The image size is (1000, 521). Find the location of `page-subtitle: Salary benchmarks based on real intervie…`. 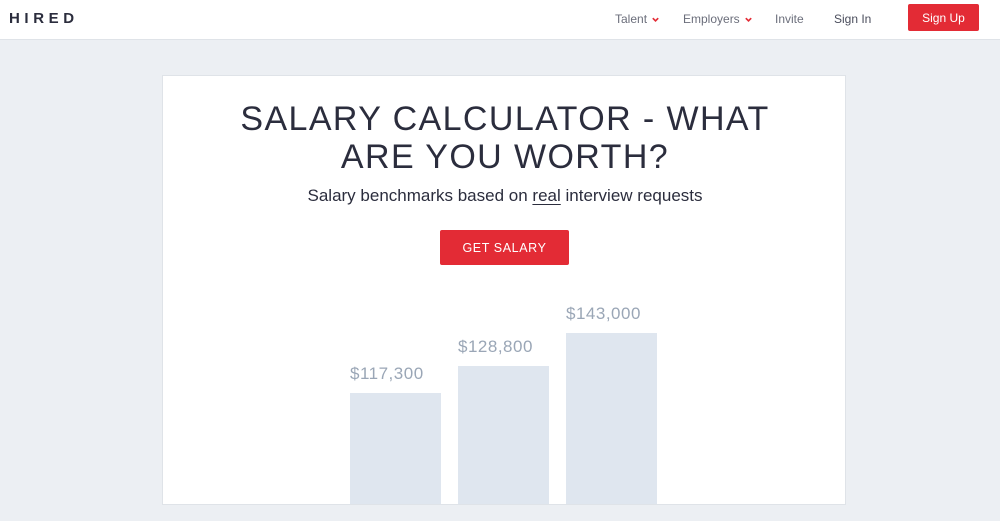

page-subtitle: Salary benchmarks based on real intervie… is located at coordinates (504, 196).